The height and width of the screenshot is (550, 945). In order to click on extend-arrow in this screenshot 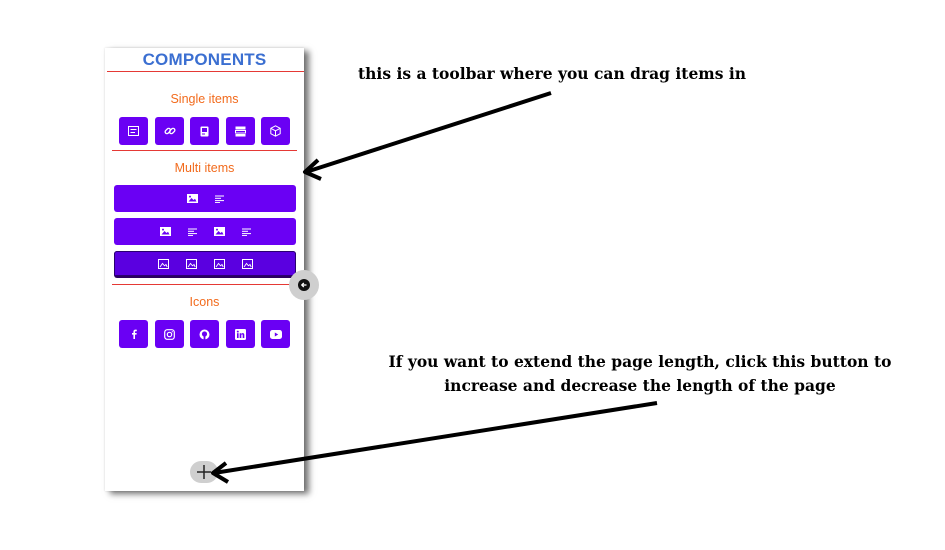, I will do `click(435, 438)`.